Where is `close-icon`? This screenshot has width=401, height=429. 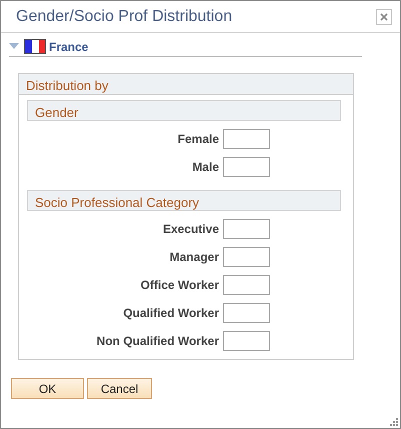
close-icon is located at coordinates (384, 16).